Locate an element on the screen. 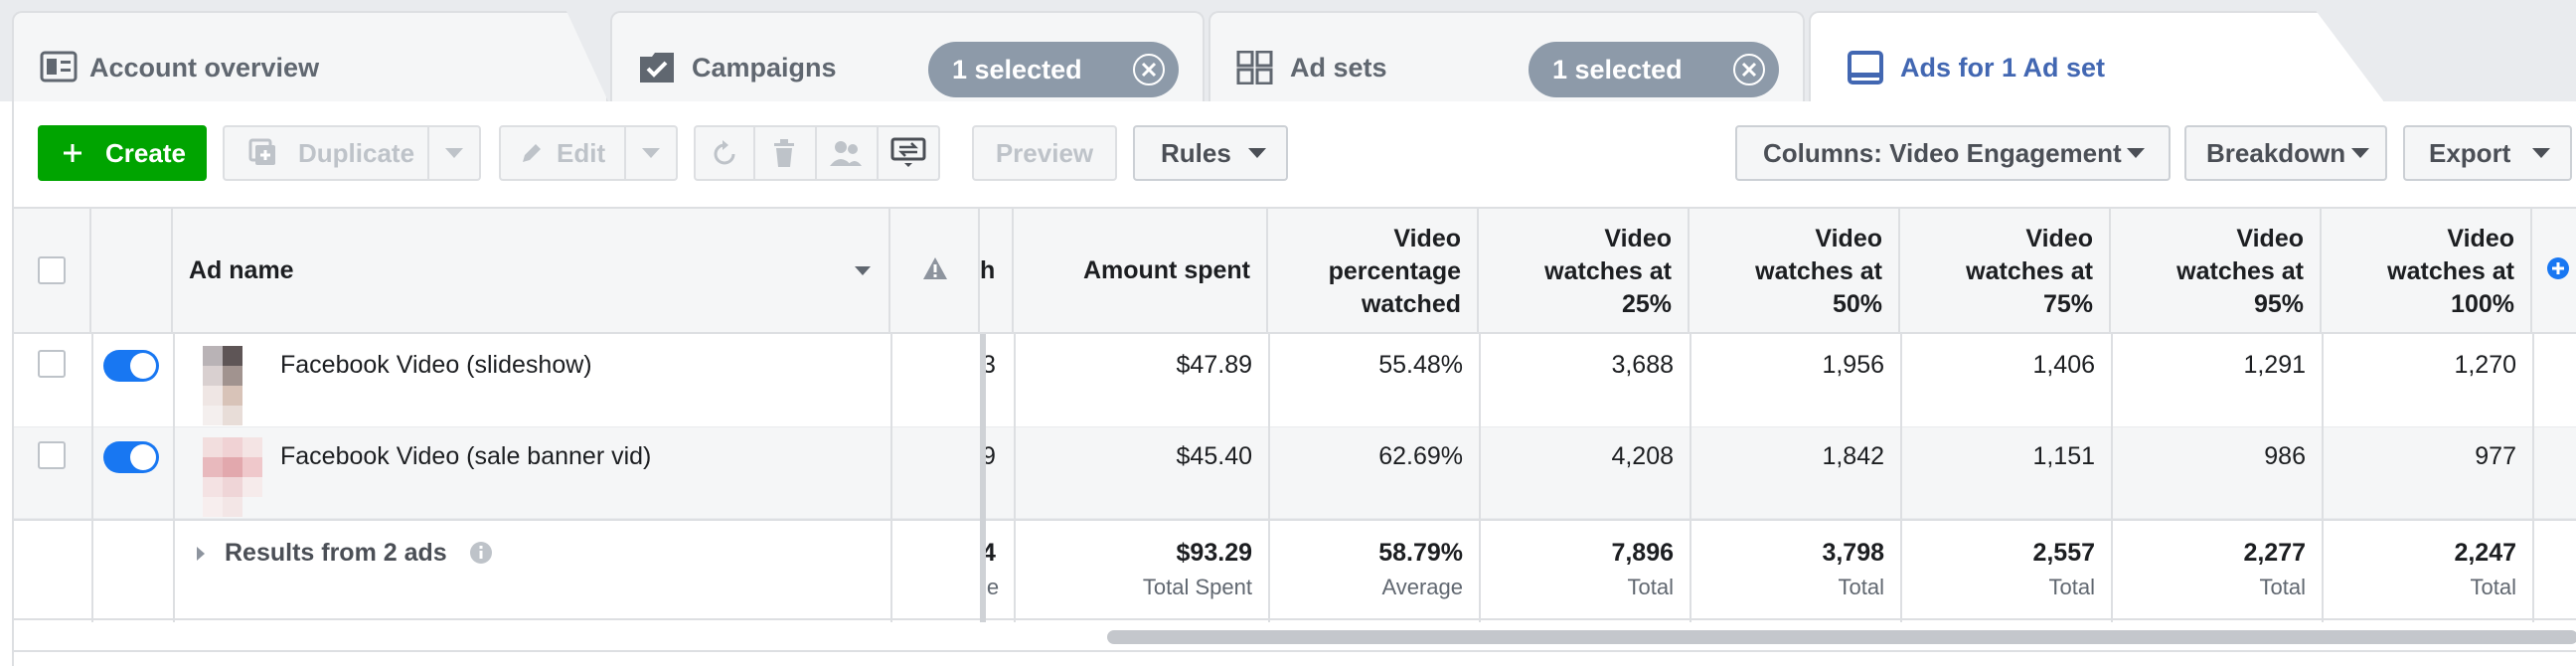  amount-spent-header: Amount spent is located at coordinates (1166, 270).